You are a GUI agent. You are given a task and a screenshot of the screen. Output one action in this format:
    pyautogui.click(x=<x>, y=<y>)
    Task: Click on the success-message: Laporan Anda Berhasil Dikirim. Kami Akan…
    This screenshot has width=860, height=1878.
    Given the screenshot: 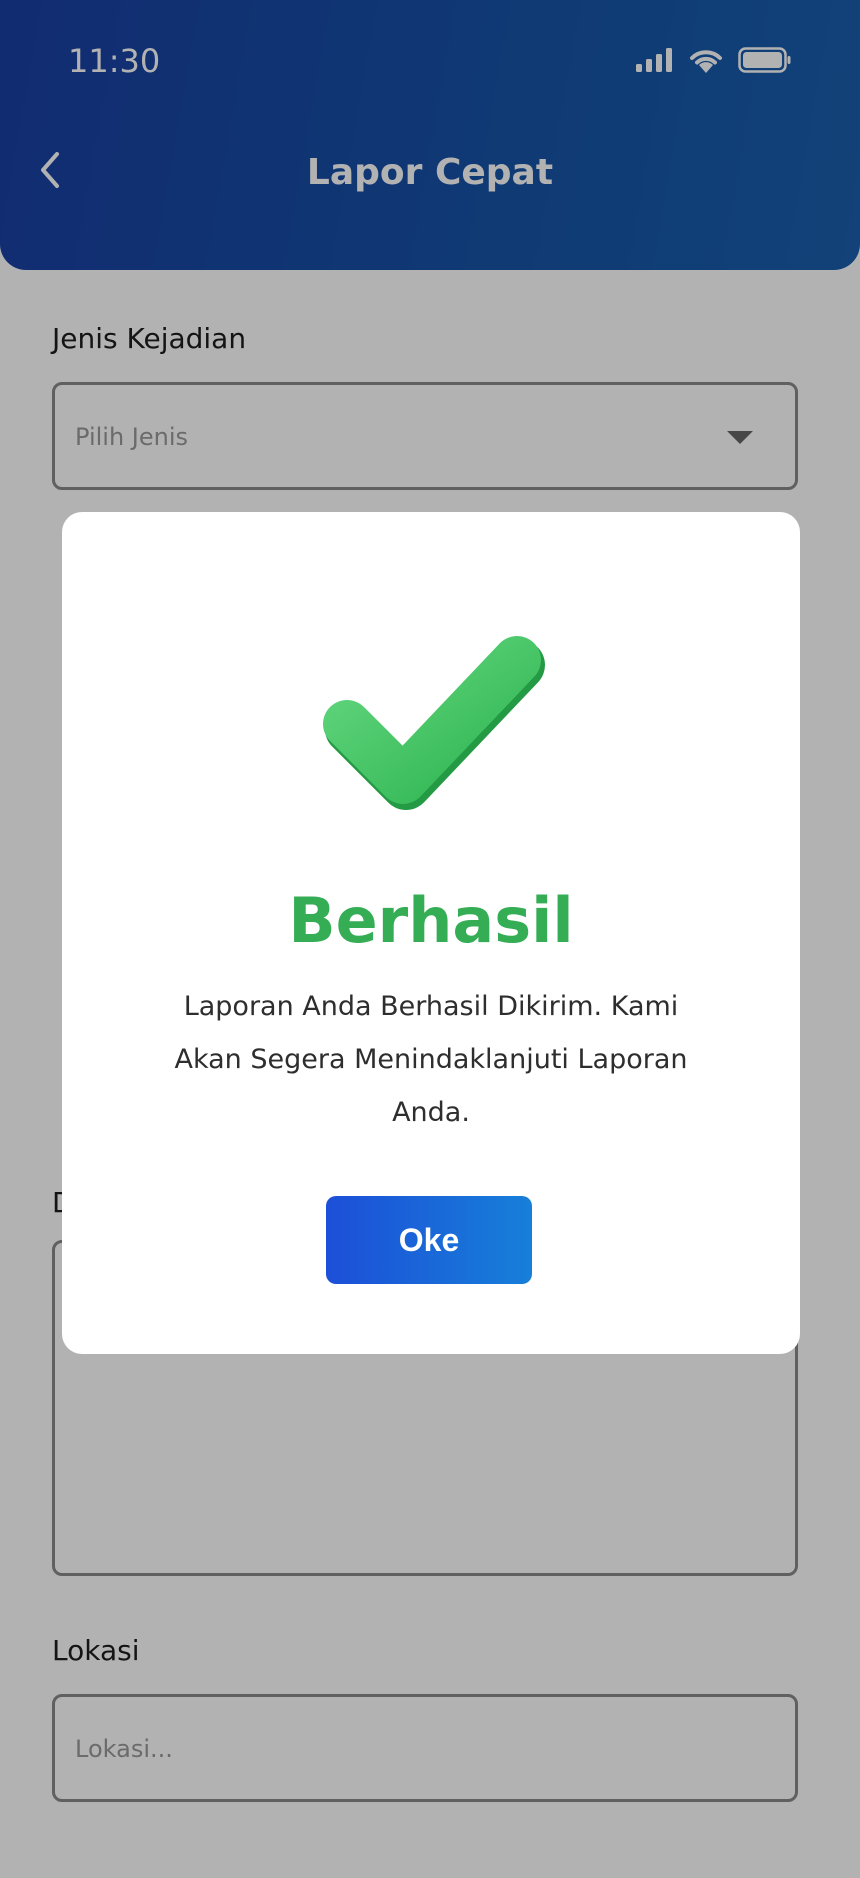 What is the action you would take?
    pyautogui.click(x=431, y=1059)
    